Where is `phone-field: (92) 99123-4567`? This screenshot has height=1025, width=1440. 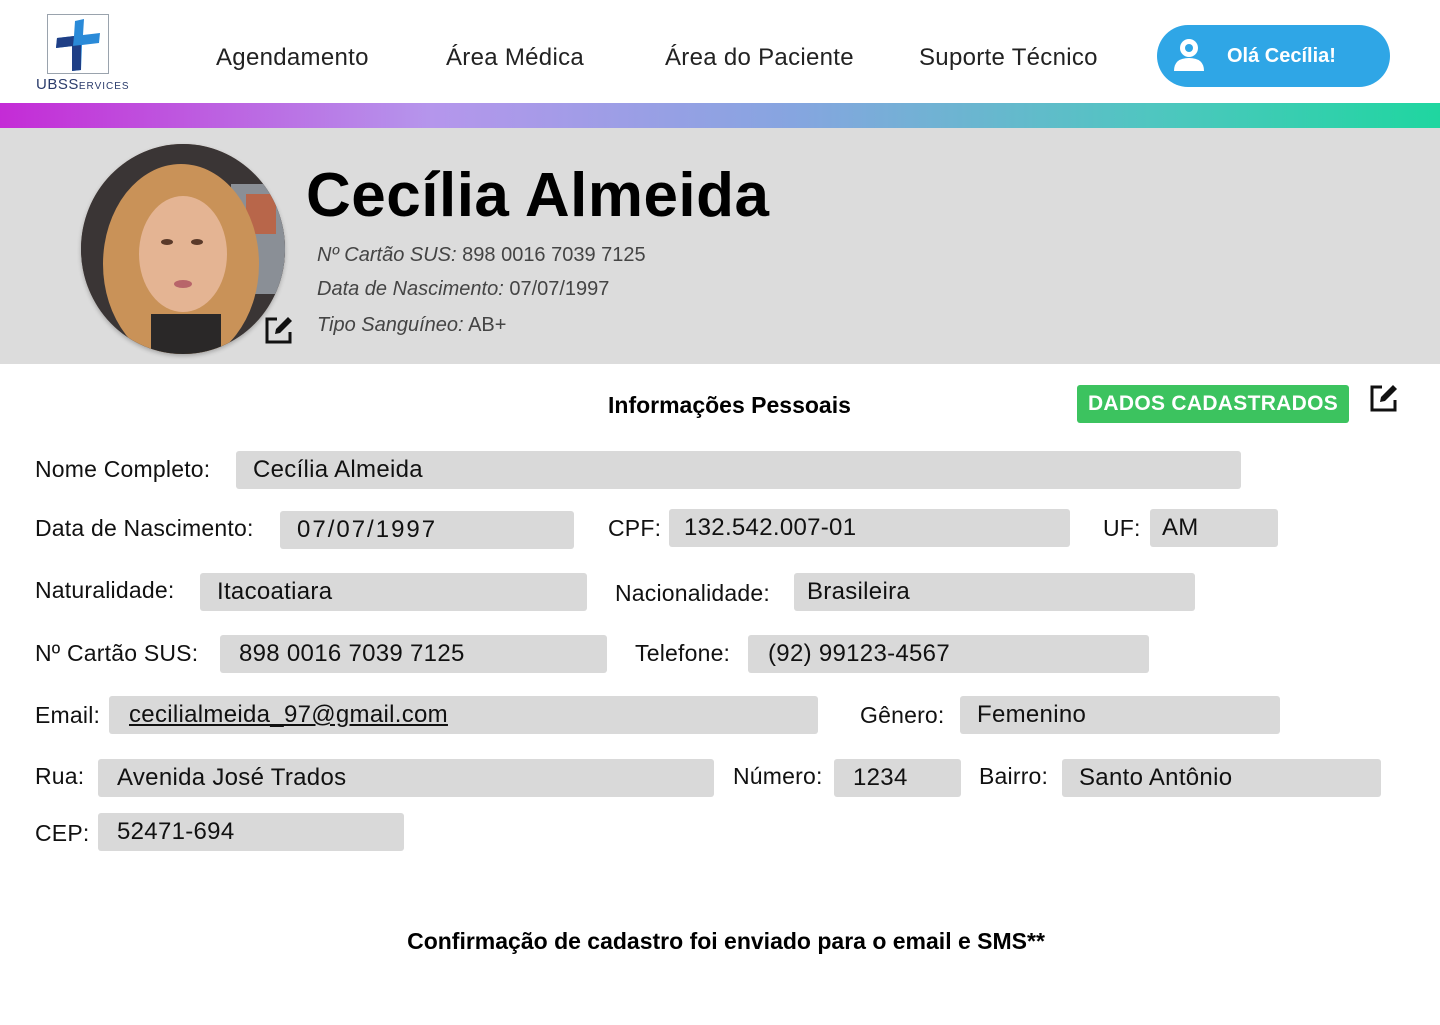 phone-field: (92) 99123-4567 is located at coordinates (948, 654).